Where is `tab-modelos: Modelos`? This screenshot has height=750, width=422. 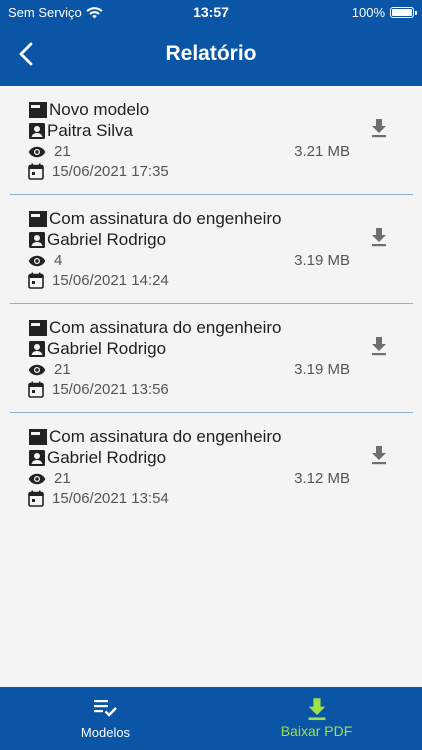 tab-modelos: Modelos is located at coordinates (105, 718).